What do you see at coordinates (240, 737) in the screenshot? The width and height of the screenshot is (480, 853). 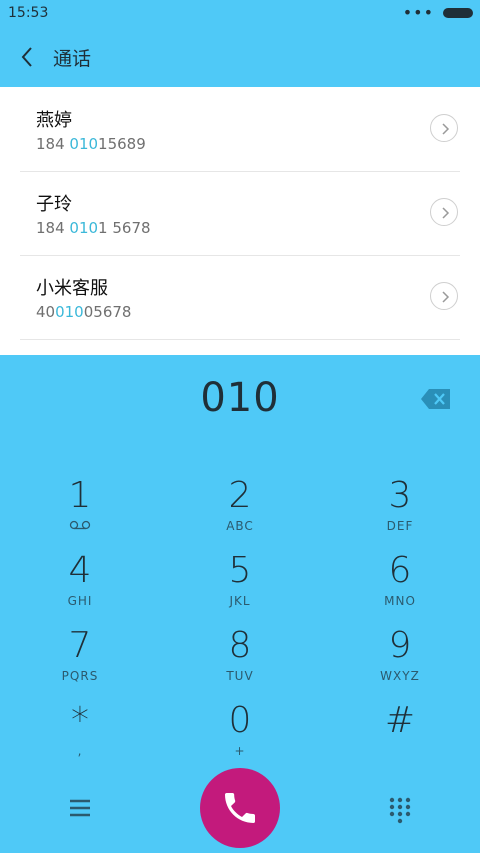 I see `key-0: 0 +` at bounding box center [240, 737].